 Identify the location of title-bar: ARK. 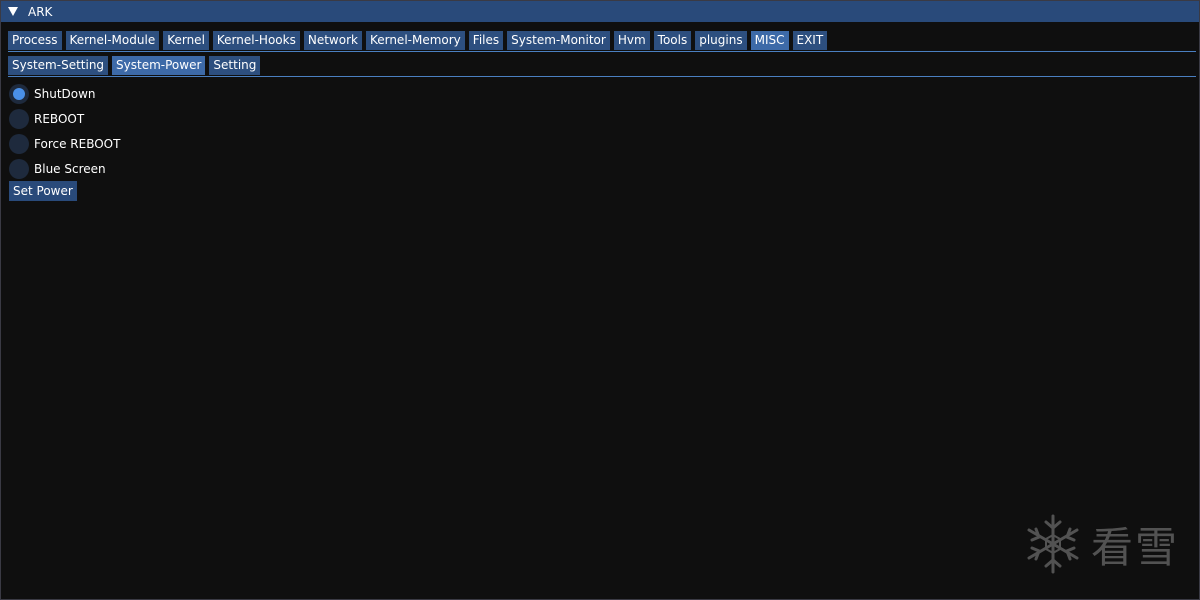
(600, 11).